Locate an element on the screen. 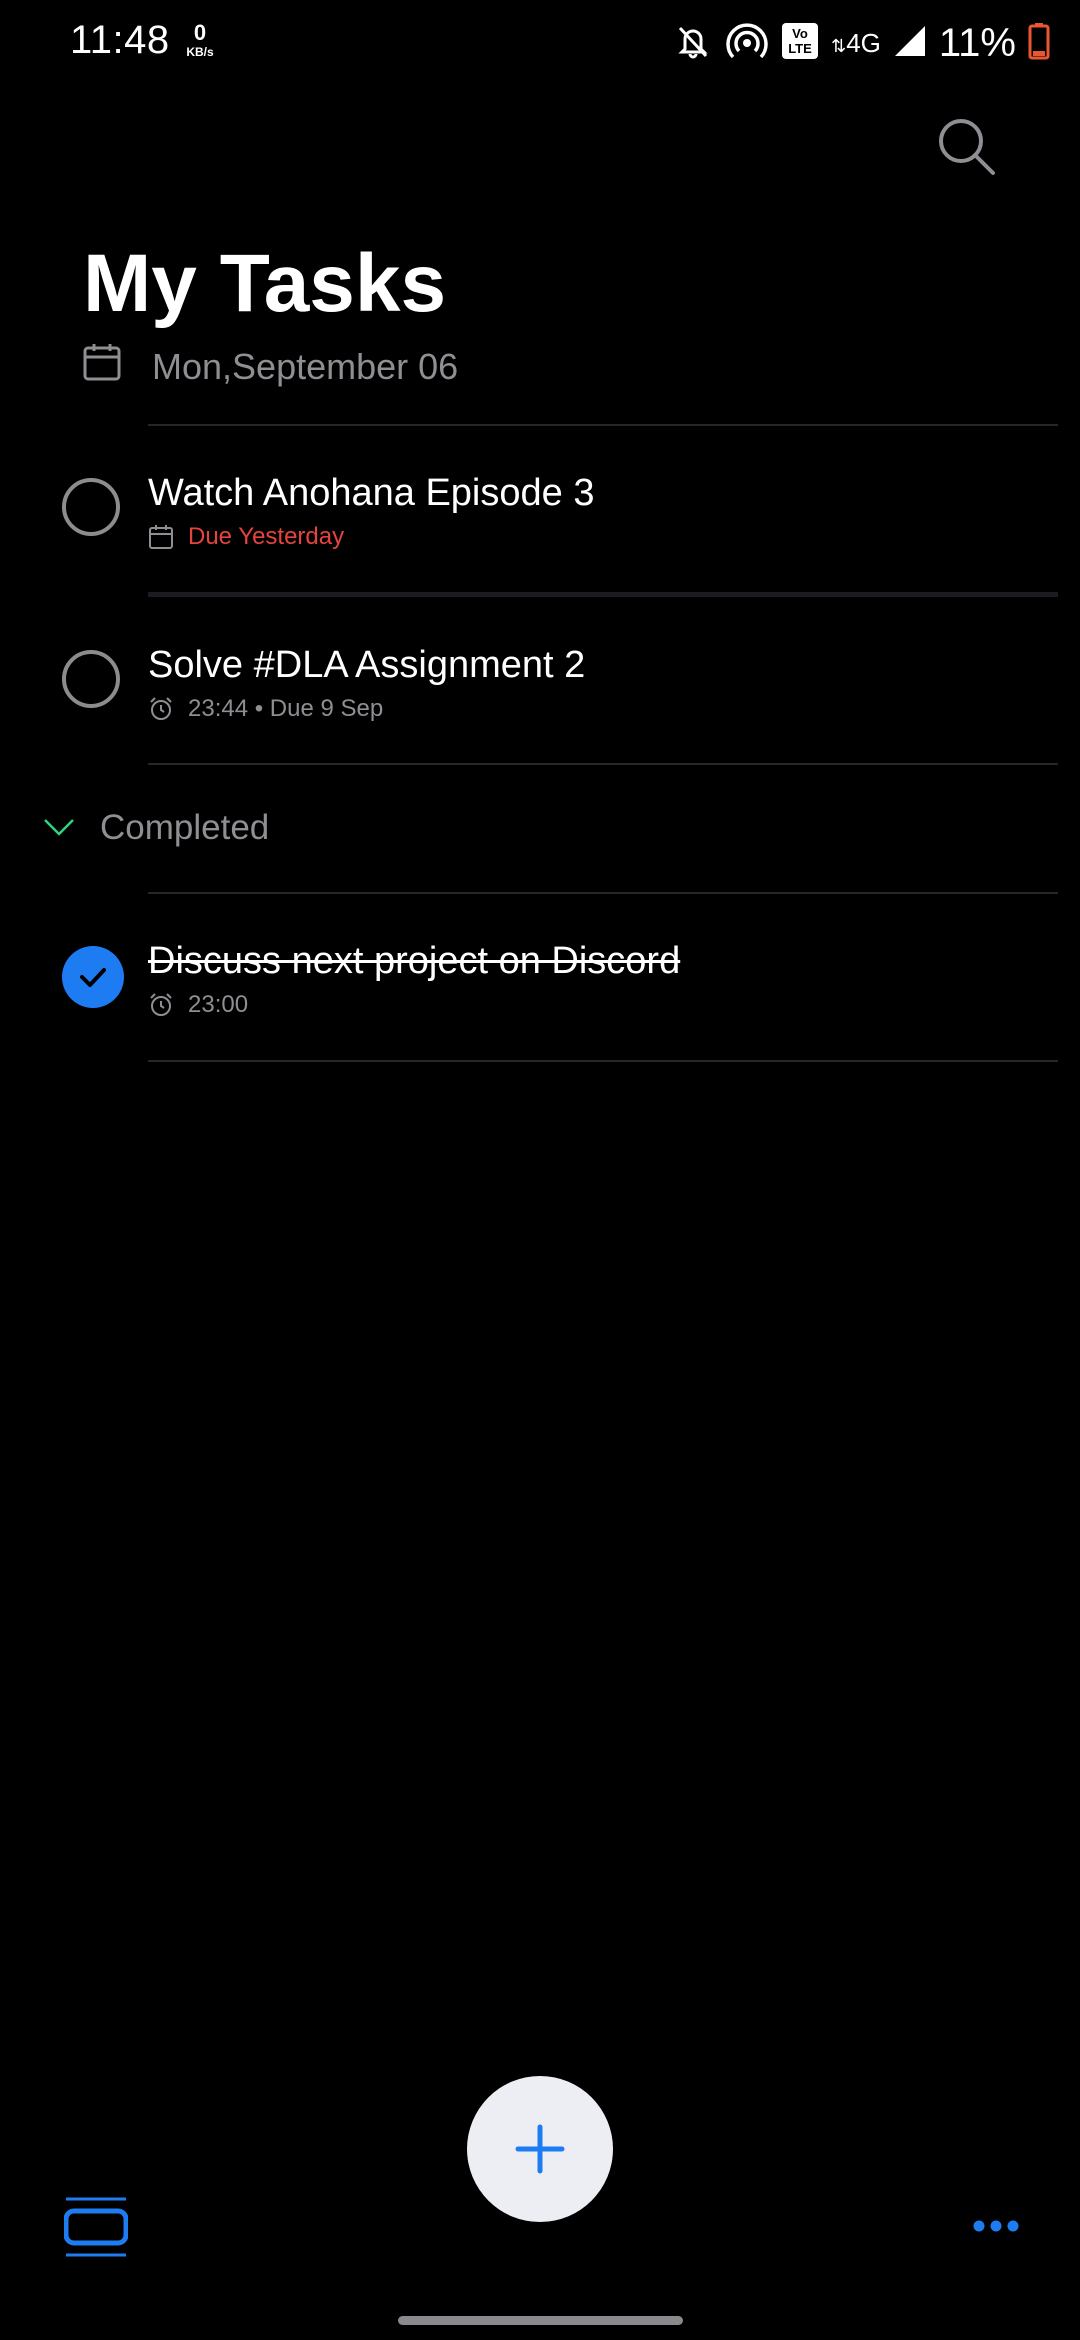 This screenshot has height=2340, width=1080. task-due-text: 23:44 • Due 9 Sep is located at coordinates (286, 708).